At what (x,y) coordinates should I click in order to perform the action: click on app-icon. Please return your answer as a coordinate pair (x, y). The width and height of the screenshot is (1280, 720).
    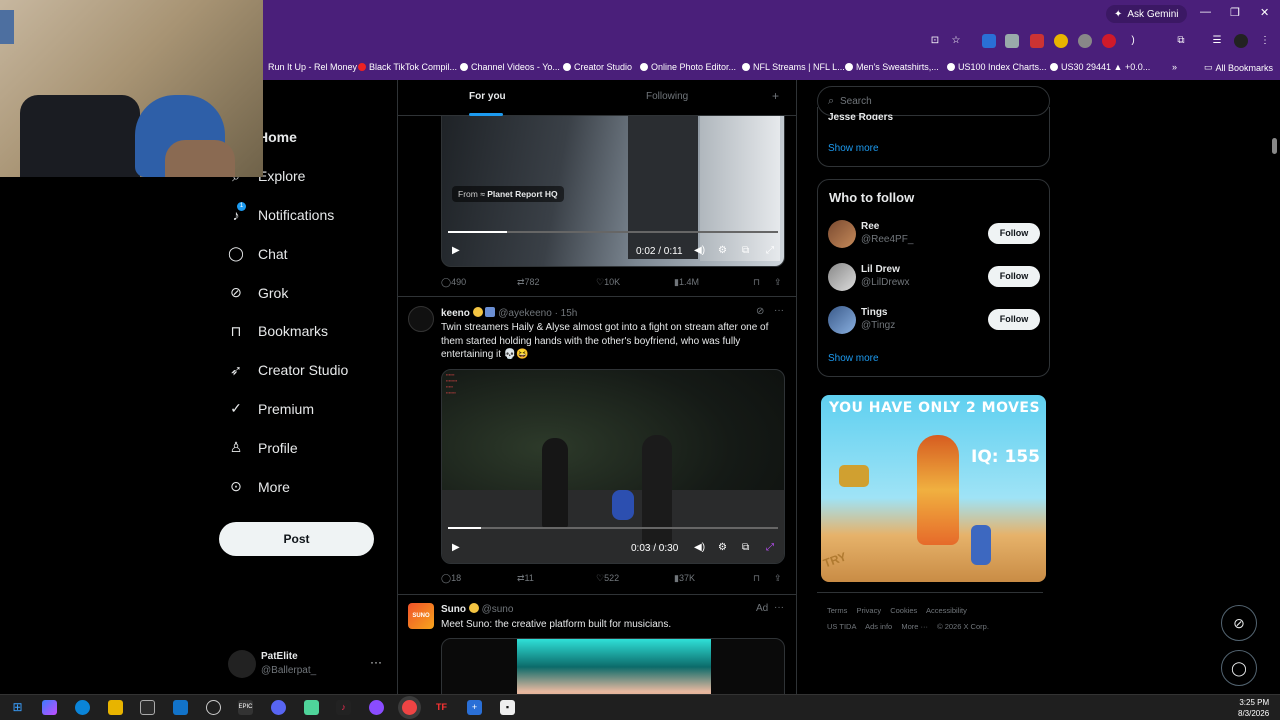
    Looking at the image, I should click on (376, 707).